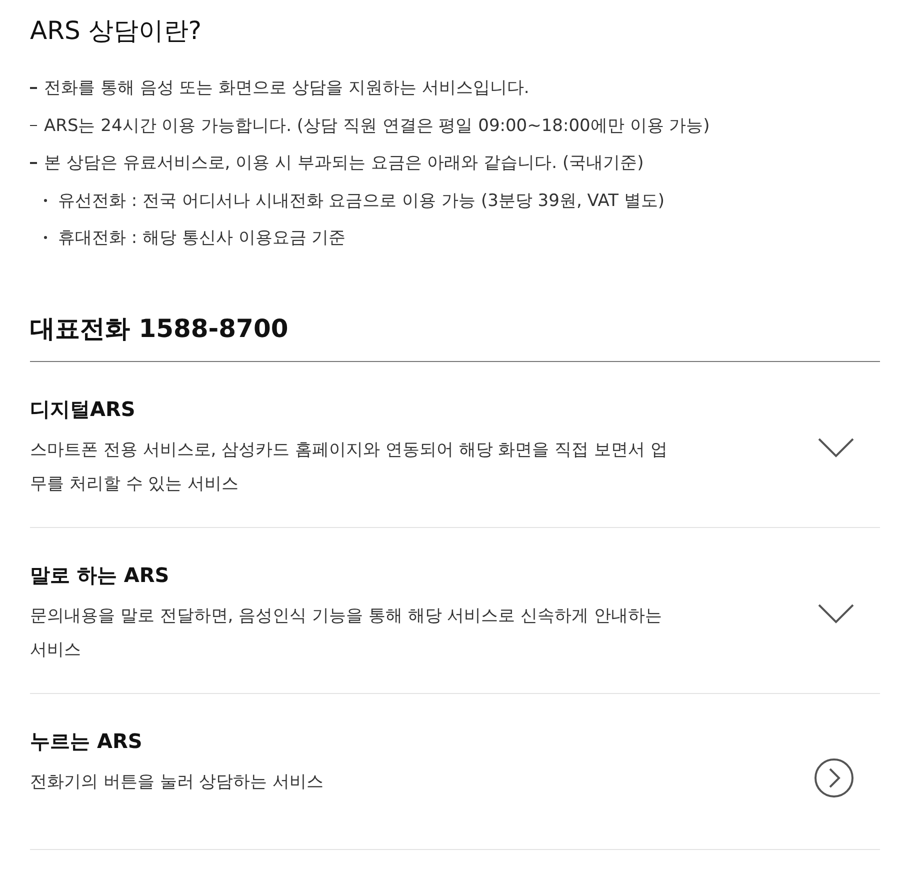 The height and width of the screenshot is (869, 907). Describe the element at coordinates (177, 782) in the screenshot. I see `service-description: 전화기의 버튼을 눌러 상담하는 서비스` at that location.